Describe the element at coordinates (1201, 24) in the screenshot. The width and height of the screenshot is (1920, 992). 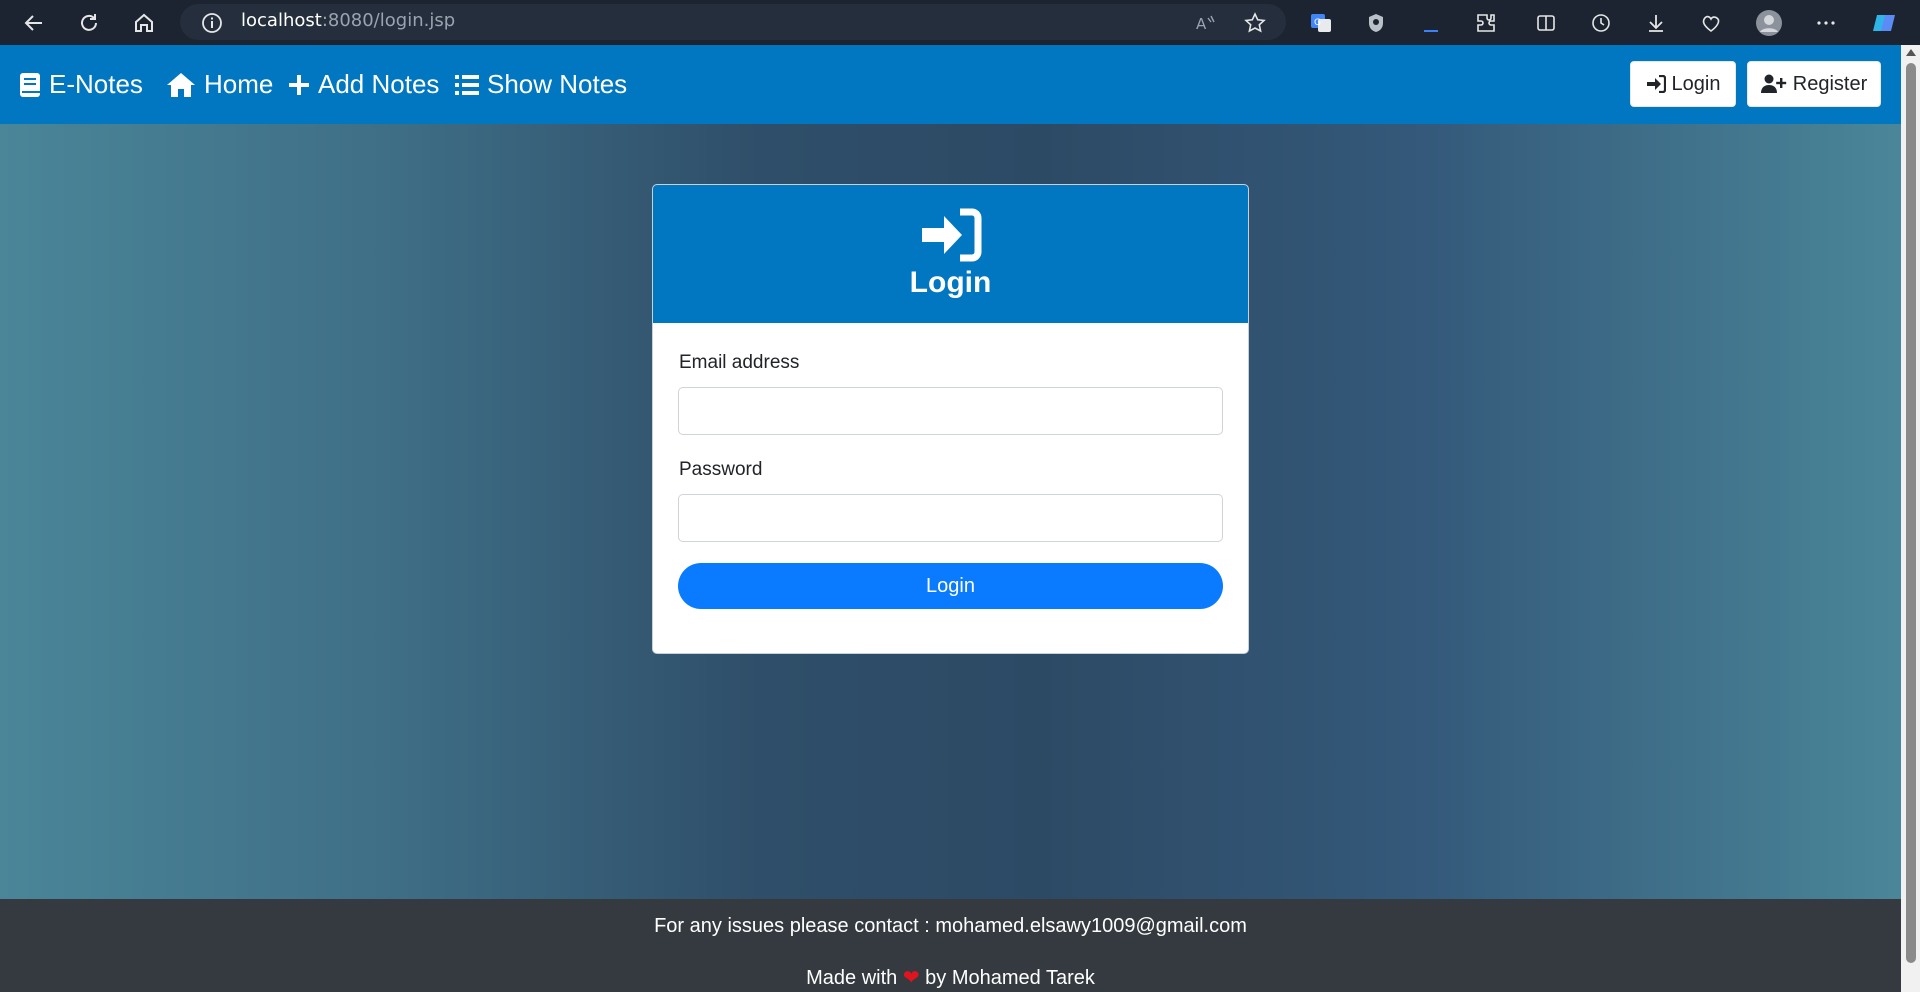
I see `svg-text: A` at that location.